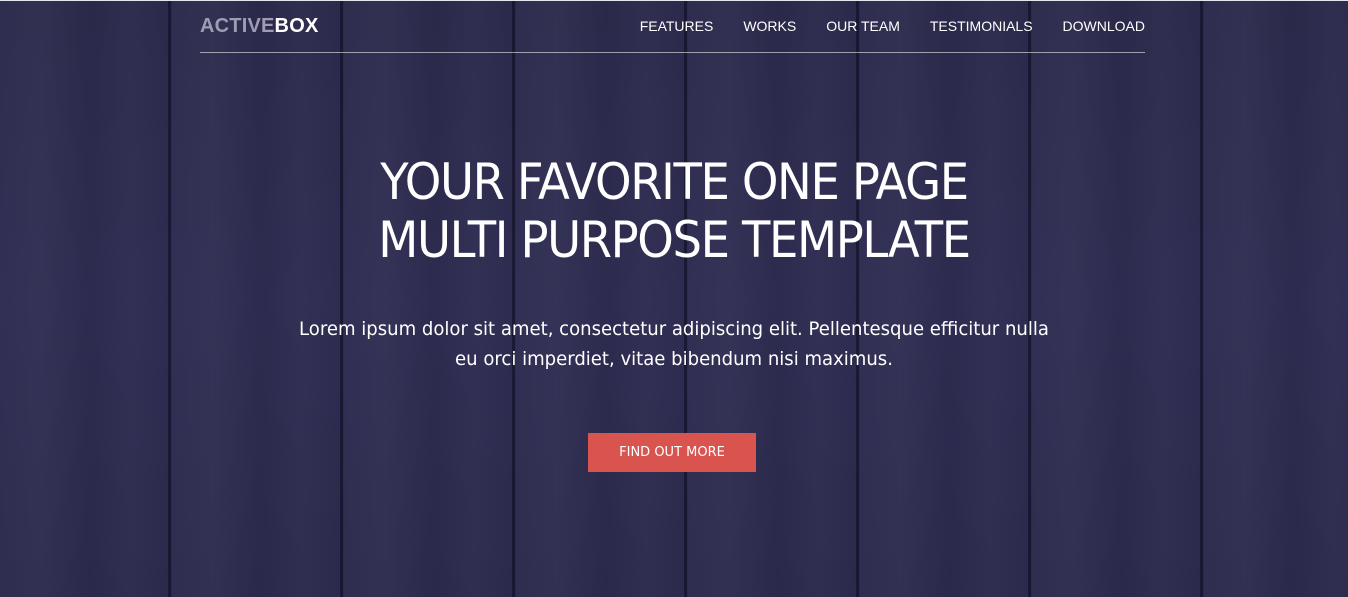 The width and height of the screenshot is (1348, 597). Describe the element at coordinates (981, 26) in the screenshot. I see `nav-link-testimonials: TESTIMONIALS` at that location.